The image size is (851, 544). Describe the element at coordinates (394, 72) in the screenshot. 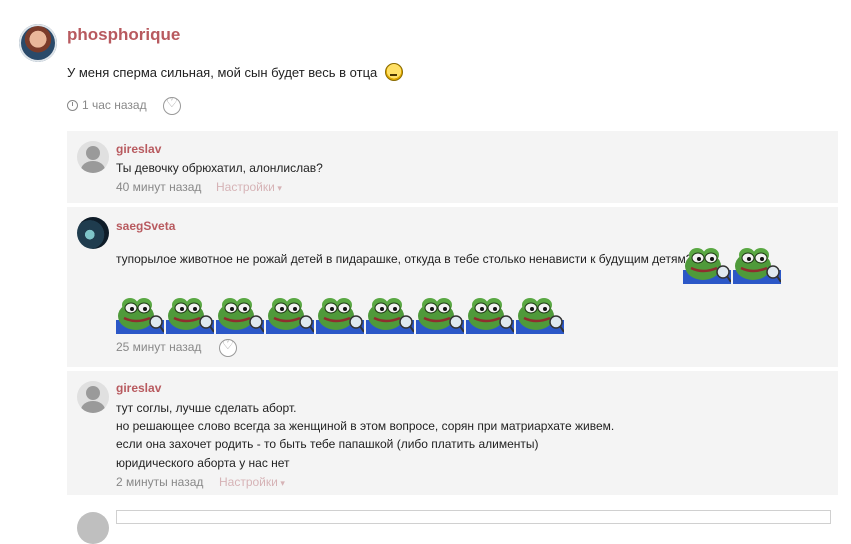

I see `smiley-emoji-icon` at that location.